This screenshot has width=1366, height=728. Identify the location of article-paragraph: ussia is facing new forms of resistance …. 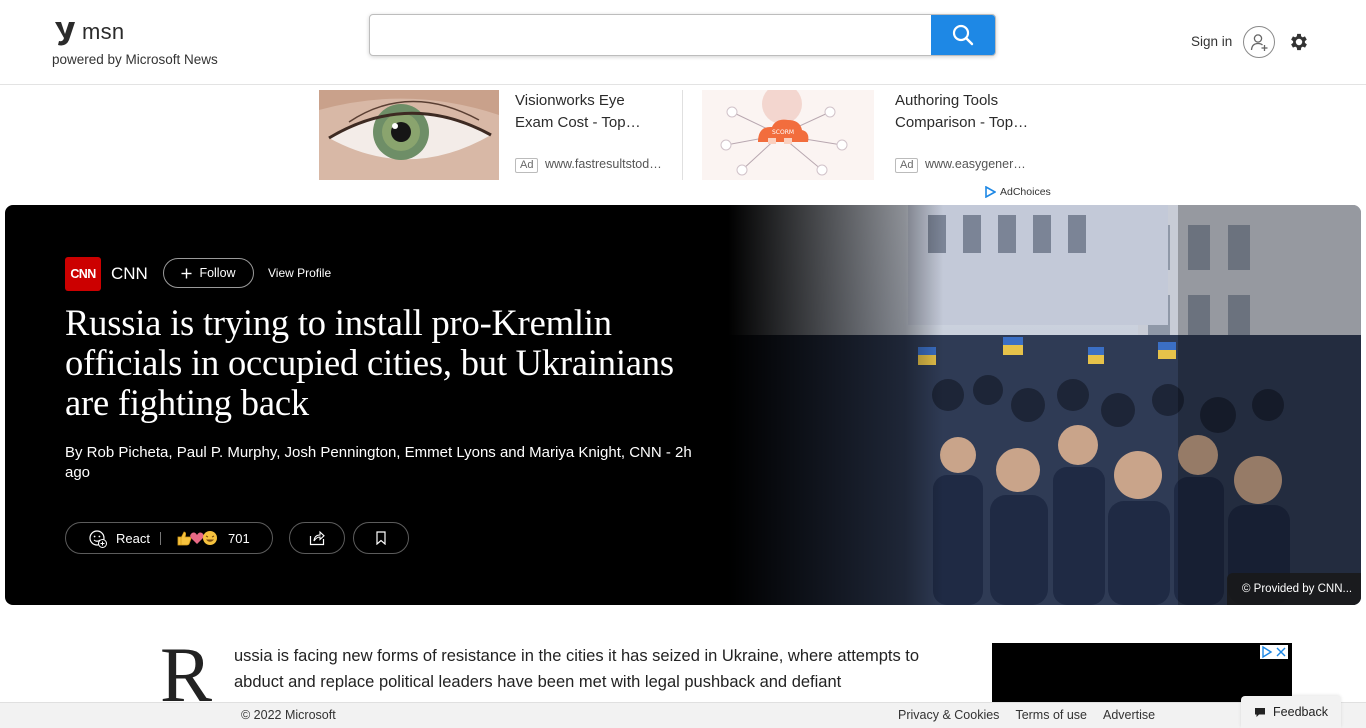
(577, 669).